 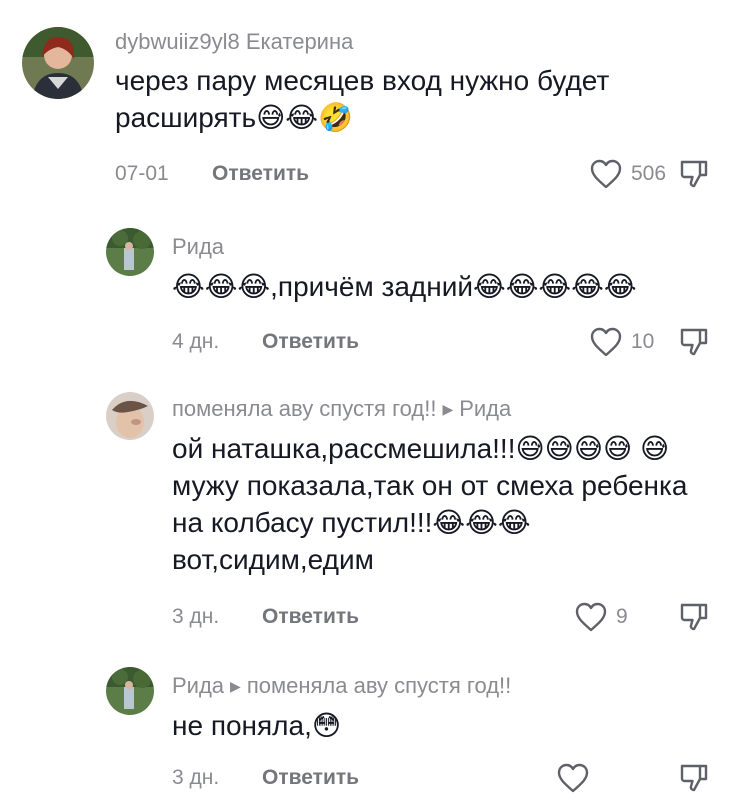 What do you see at coordinates (234, 42) in the screenshot?
I see `comment-author: dybwuiiz9yl8 Екатерина` at bounding box center [234, 42].